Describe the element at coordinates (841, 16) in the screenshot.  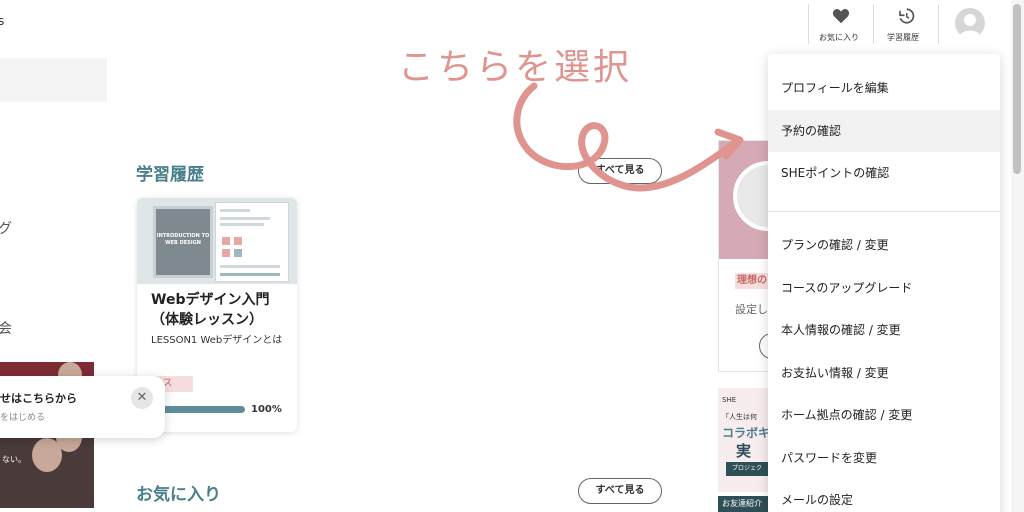
I see `heart-icon` at that location.